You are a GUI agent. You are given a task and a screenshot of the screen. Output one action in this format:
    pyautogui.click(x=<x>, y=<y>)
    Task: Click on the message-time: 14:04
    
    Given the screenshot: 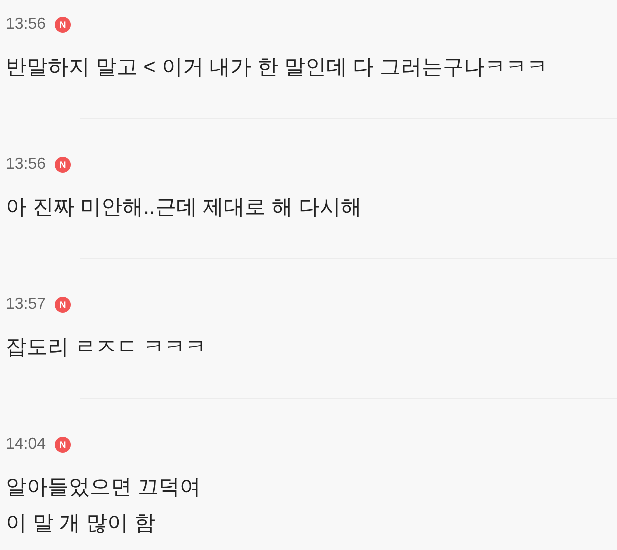 What is the action you would take?
    pyautogui.click(x=26, y=445)
    